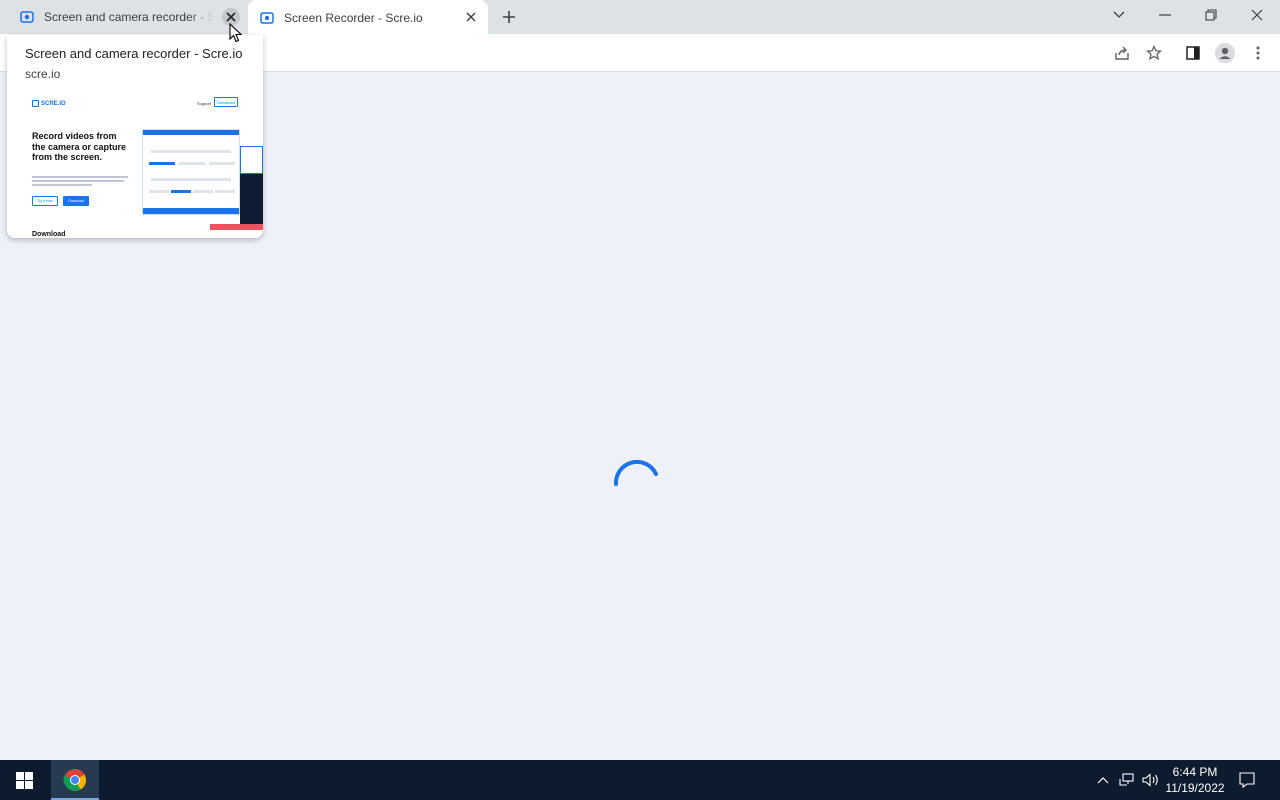  I want to click on preview-download-button: Download, so click(76, 201).